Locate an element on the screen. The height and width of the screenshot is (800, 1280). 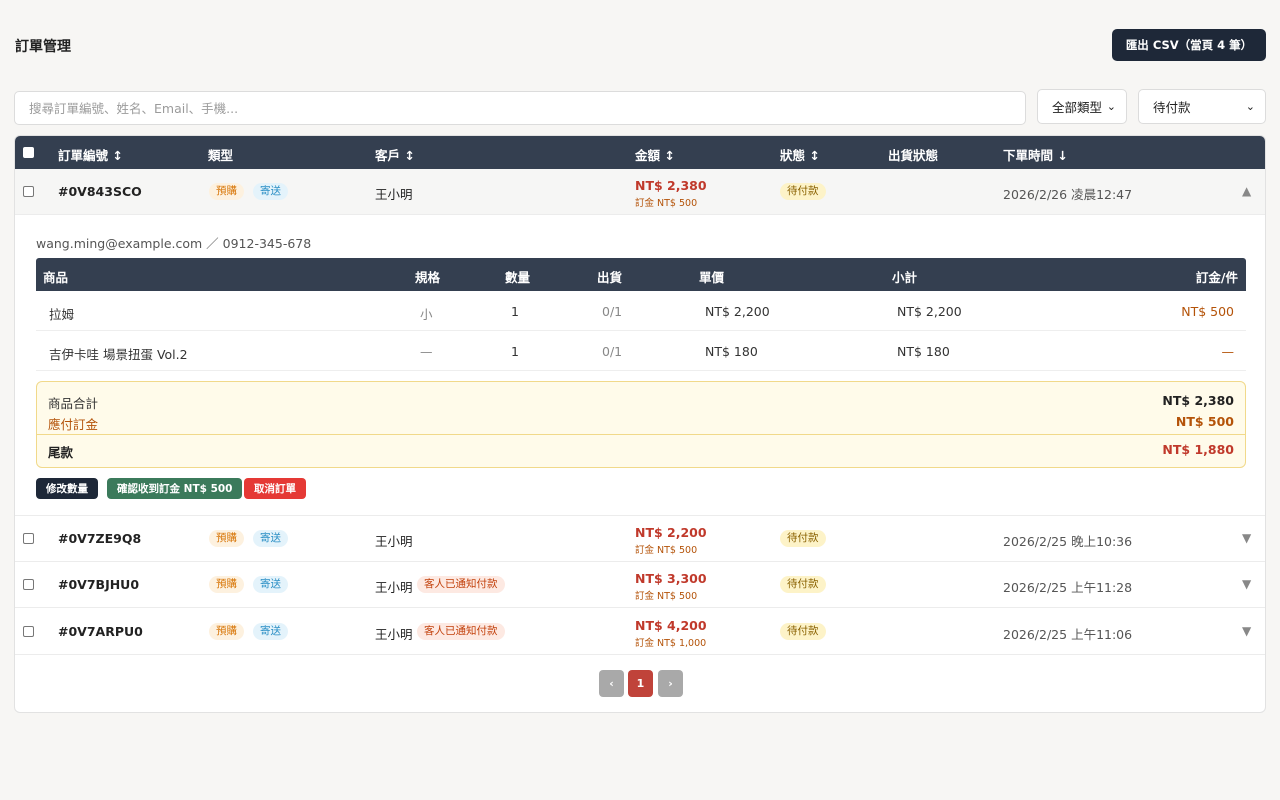
select-all-checkbox is located at coordinates (28, 152).